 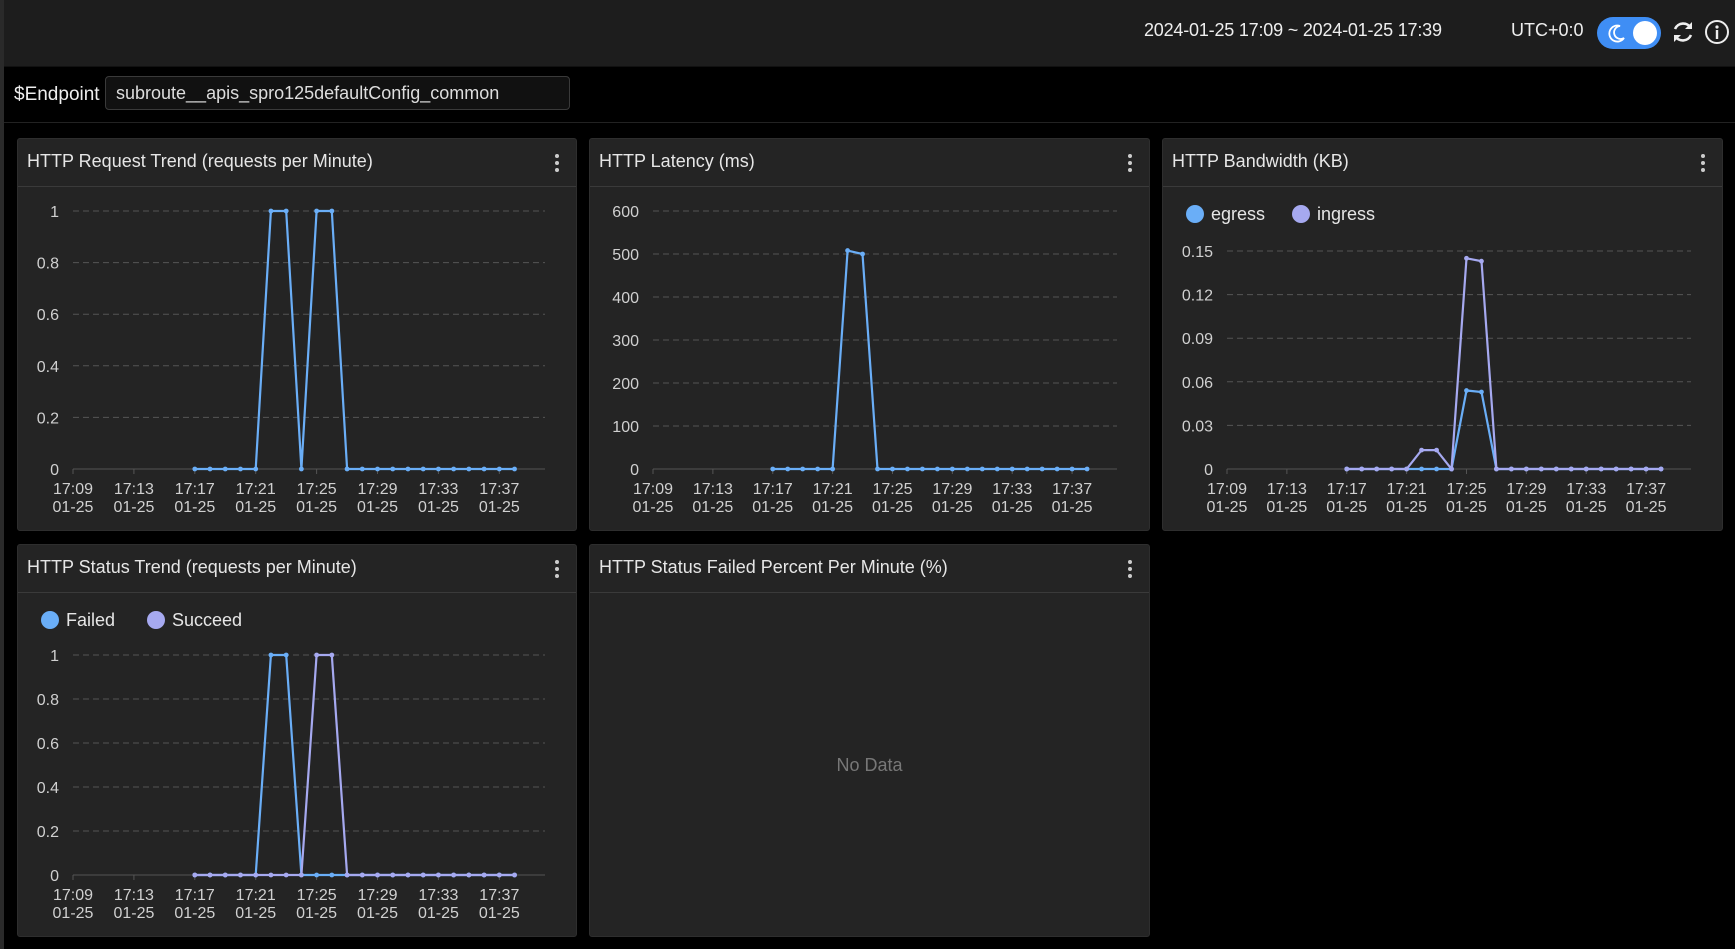 What do you see at coordinates (625, 384) in the screenshot?
I see `y-tick-label: 200` at bounding box center [625, 384].